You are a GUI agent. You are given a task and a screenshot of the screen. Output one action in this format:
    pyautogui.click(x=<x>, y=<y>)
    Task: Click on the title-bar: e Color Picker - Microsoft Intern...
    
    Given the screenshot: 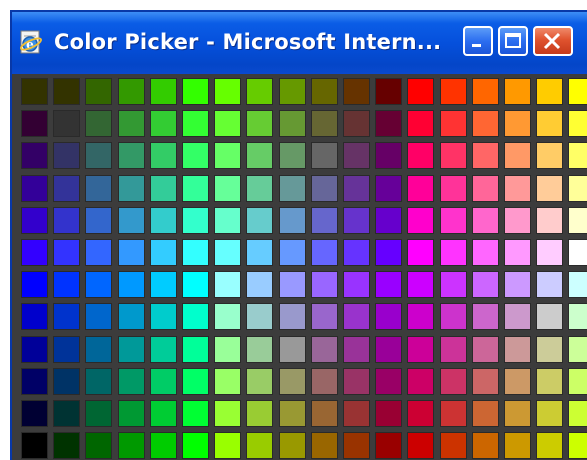 What is the action you would take?
    pyautogui.click(x=299, y=43)
    